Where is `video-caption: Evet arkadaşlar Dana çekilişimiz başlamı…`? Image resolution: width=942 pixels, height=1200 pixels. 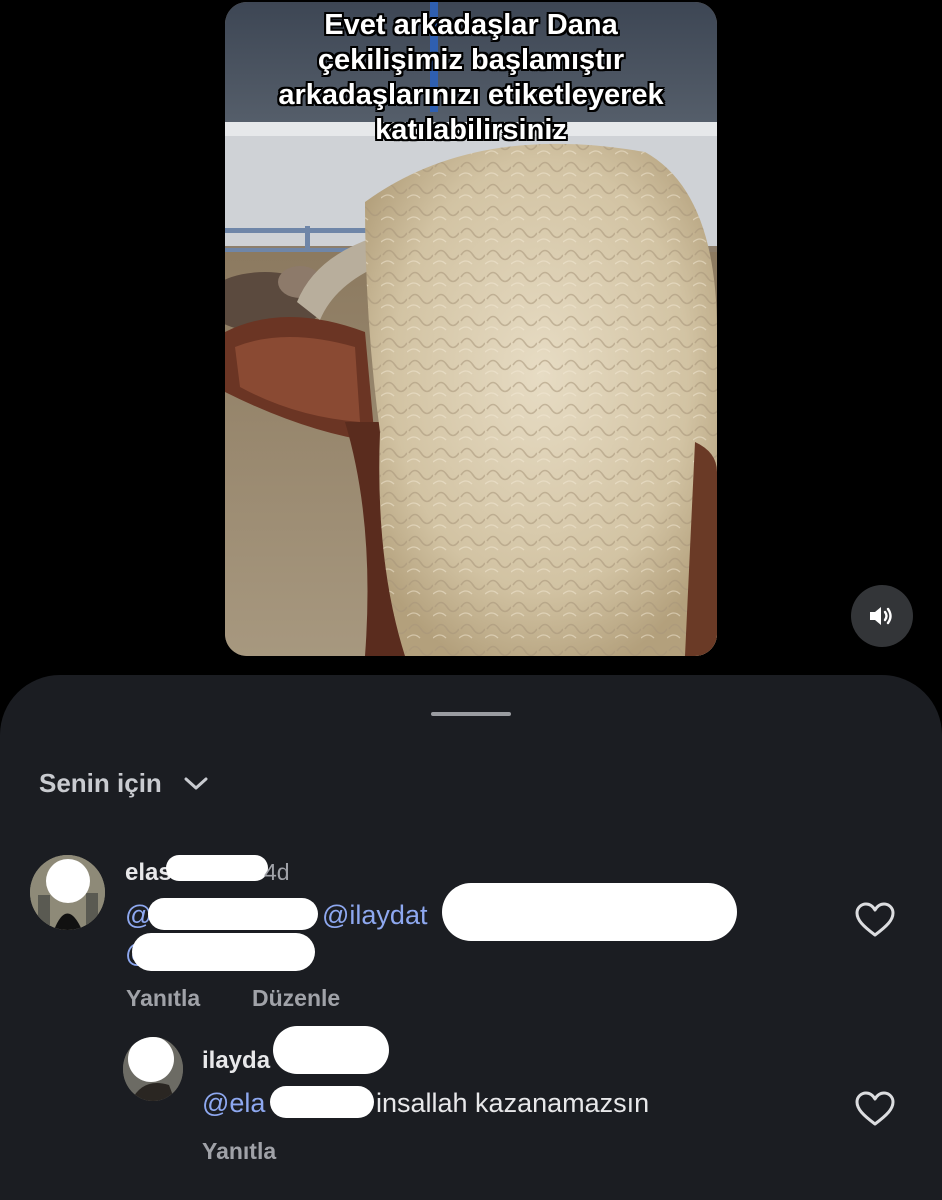 video-caption: Evet arkadaşlar Dana çekilişimiz başlamı… is located at coordinates (471, 77).